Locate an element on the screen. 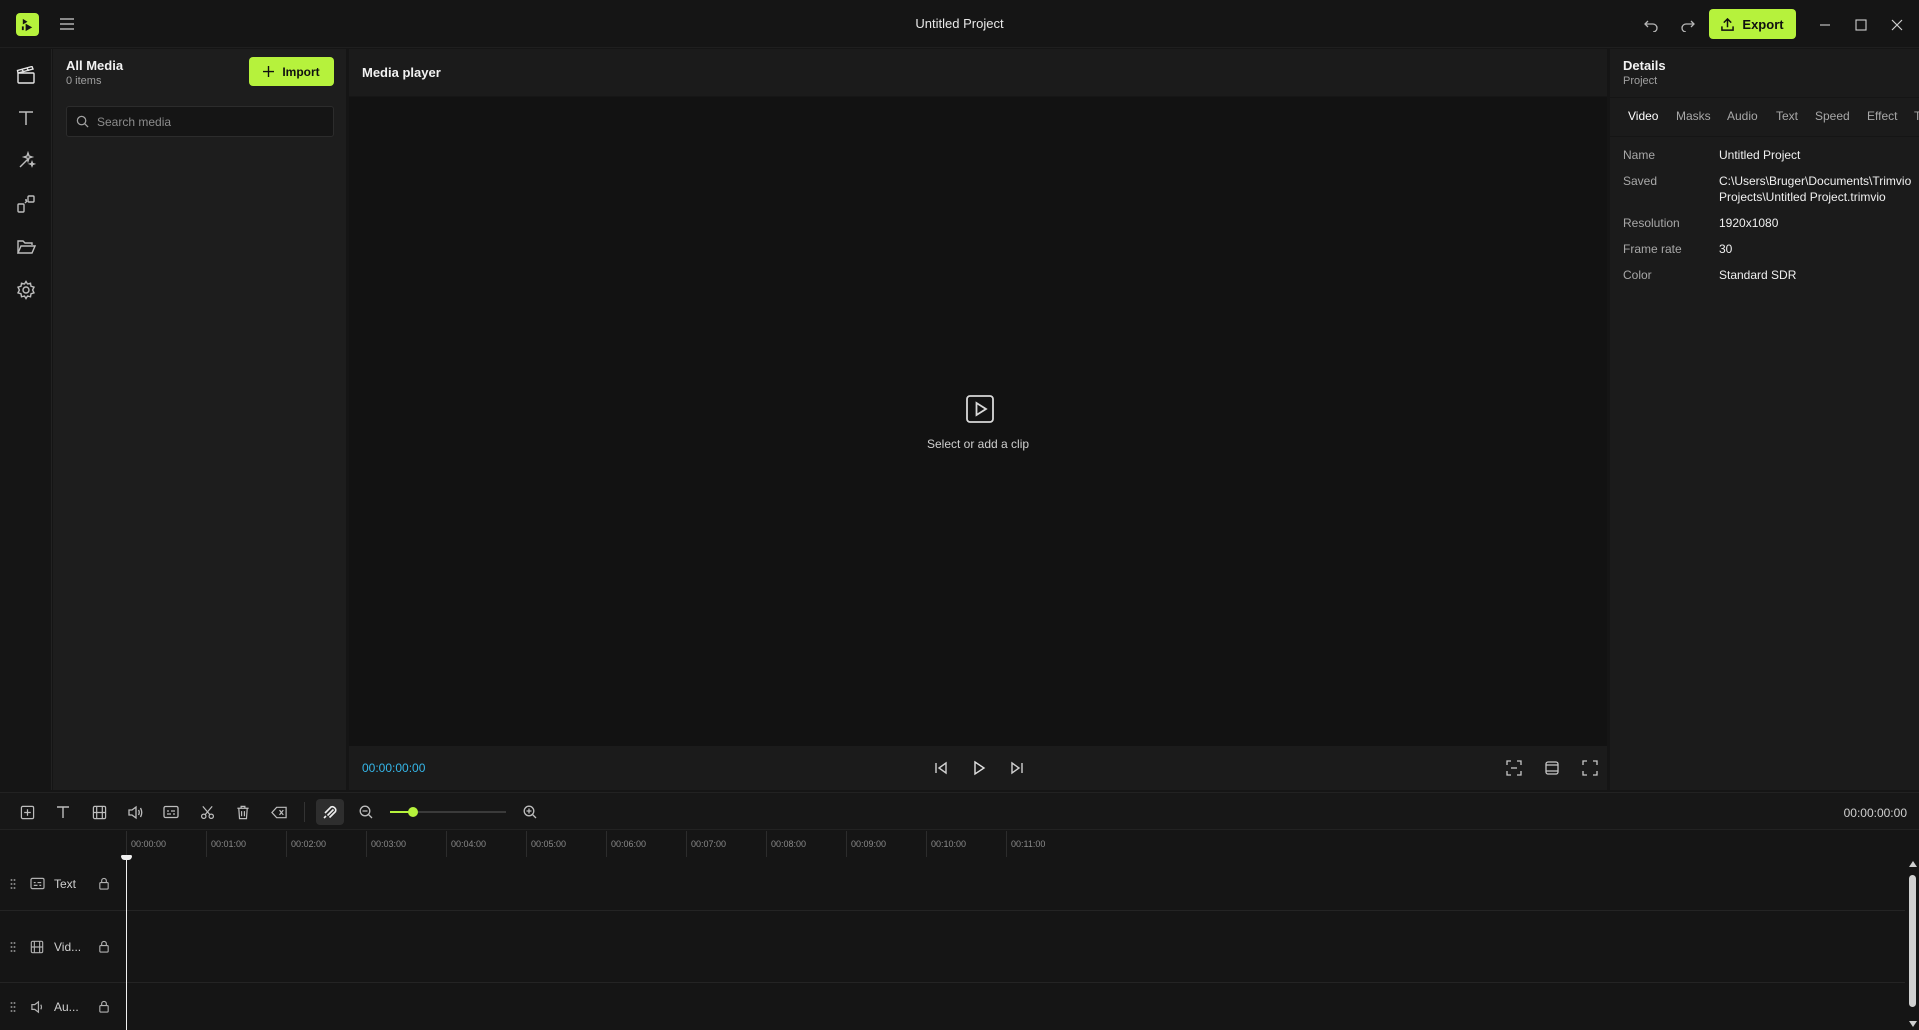  maximize-icon is located at coordinates (1861, 25).